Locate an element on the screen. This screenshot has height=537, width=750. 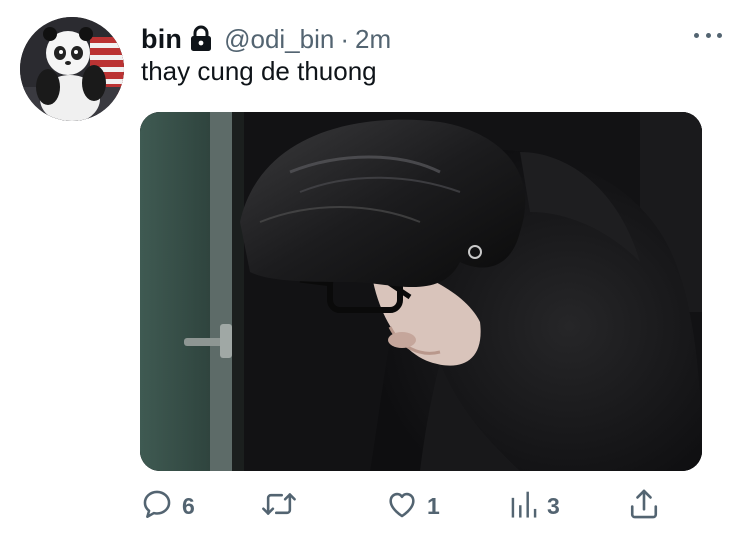
heart-icon is located at coordinates (402, 506).